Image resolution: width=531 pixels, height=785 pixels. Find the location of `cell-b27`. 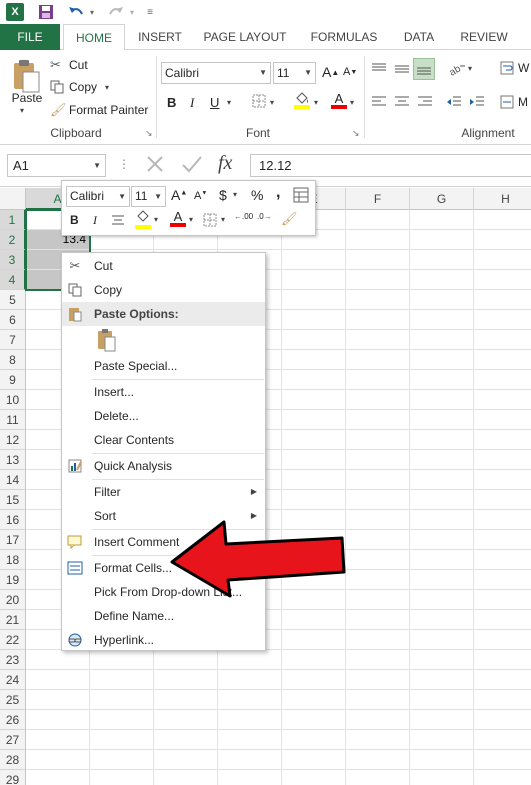

cell-b27 is located at coordinates (122, 740).